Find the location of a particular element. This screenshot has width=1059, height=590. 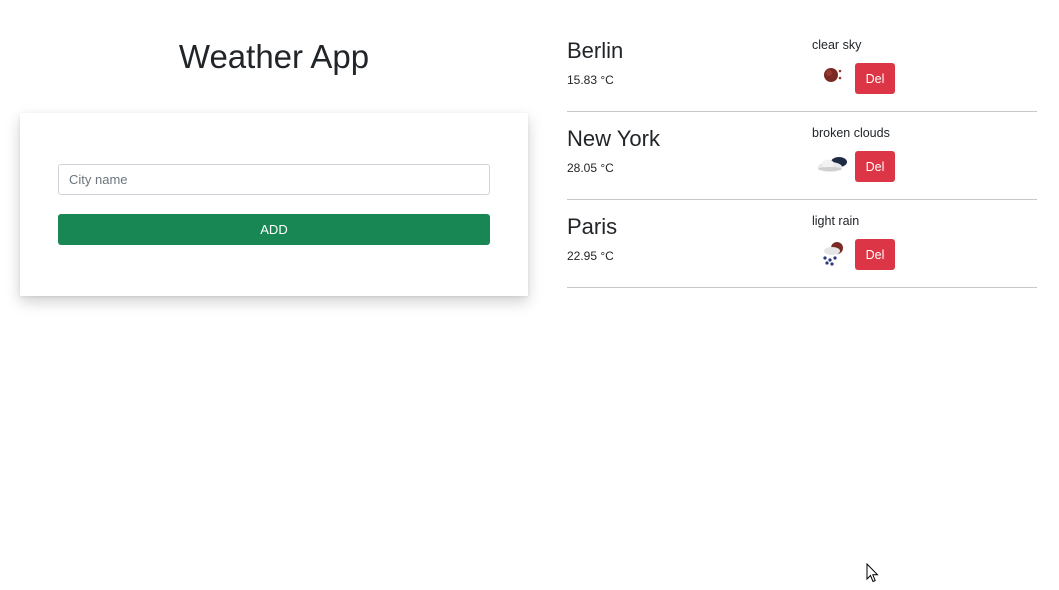

add-city-card: ADD is located at coordinates (274, 204).